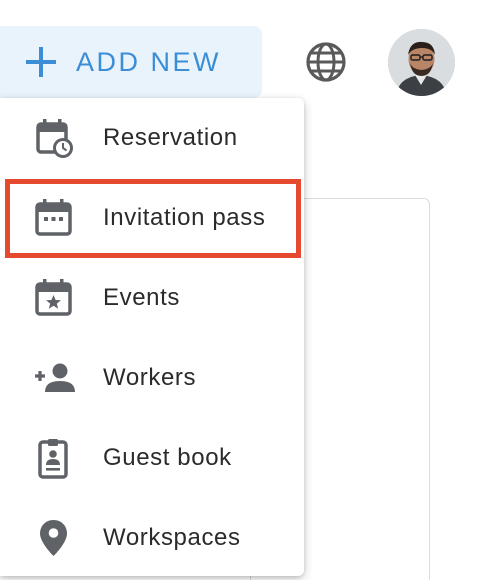  I want to click on add-new-label: ADD NEW, so click(148, 61).